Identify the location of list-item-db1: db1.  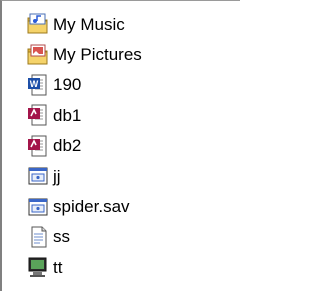
(84, 115).